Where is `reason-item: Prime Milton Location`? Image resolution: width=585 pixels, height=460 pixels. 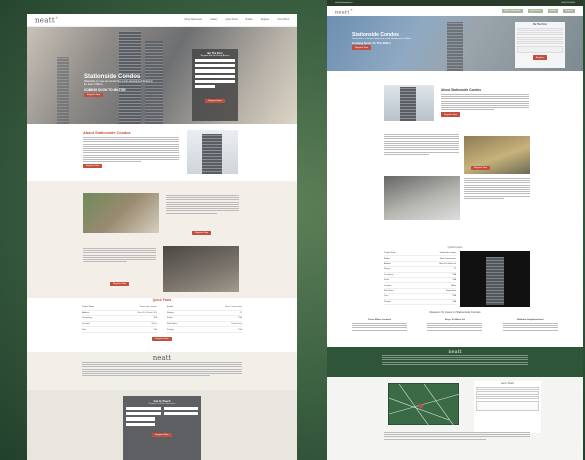
reason-item: Prime Milton Location is located at coordinates (380, 325).